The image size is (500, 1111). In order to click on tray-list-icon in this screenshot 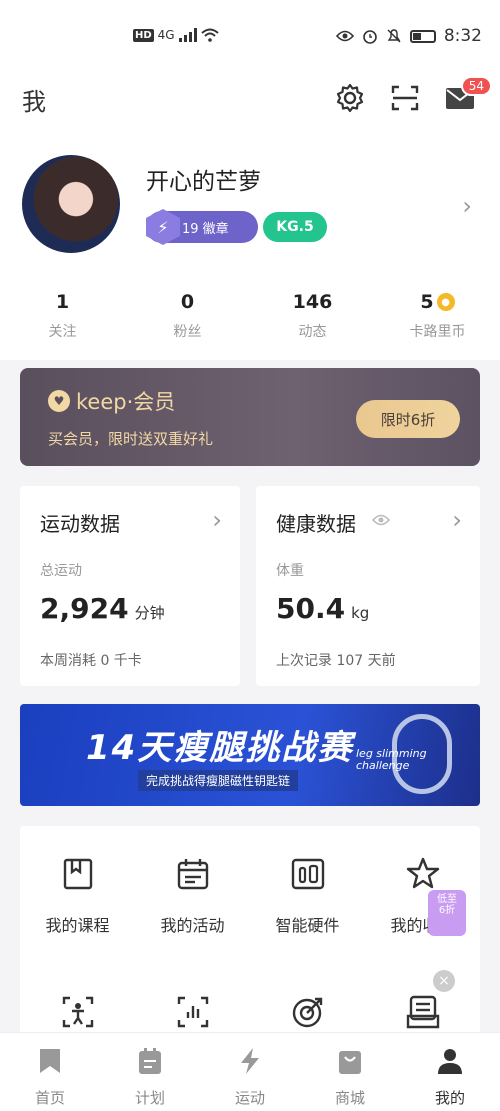, I will do `click(422, 1012)`.